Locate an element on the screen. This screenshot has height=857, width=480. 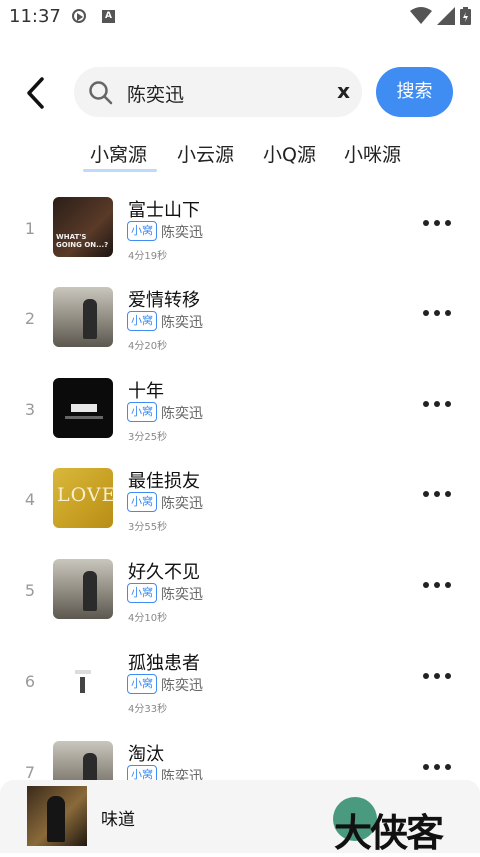
tab-xiaomi: 小咪源 is located at coordinates (372, 153).